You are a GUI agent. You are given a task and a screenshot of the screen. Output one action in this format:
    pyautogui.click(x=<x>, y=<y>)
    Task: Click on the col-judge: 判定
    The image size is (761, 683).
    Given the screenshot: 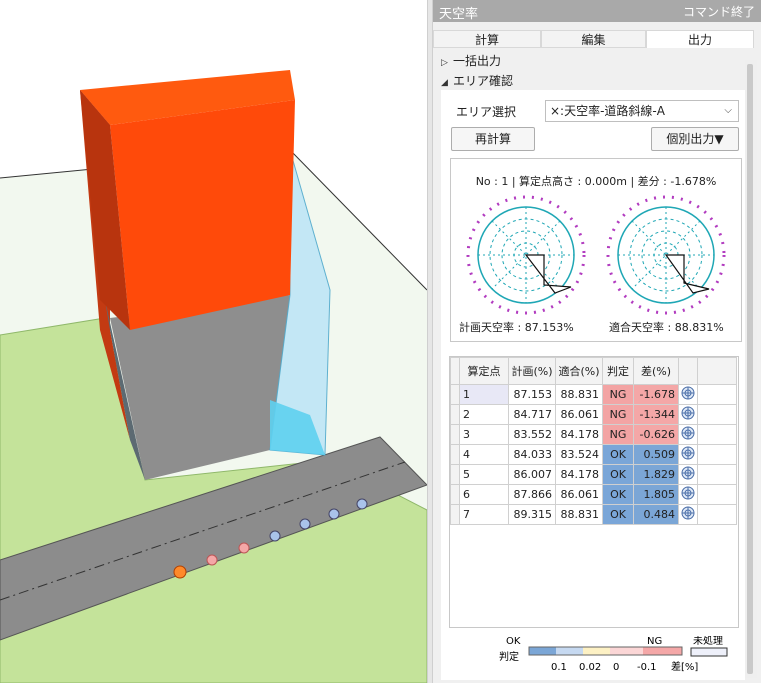 What is the action you would take?
    pyautogui.click(x=618, y=371)
    